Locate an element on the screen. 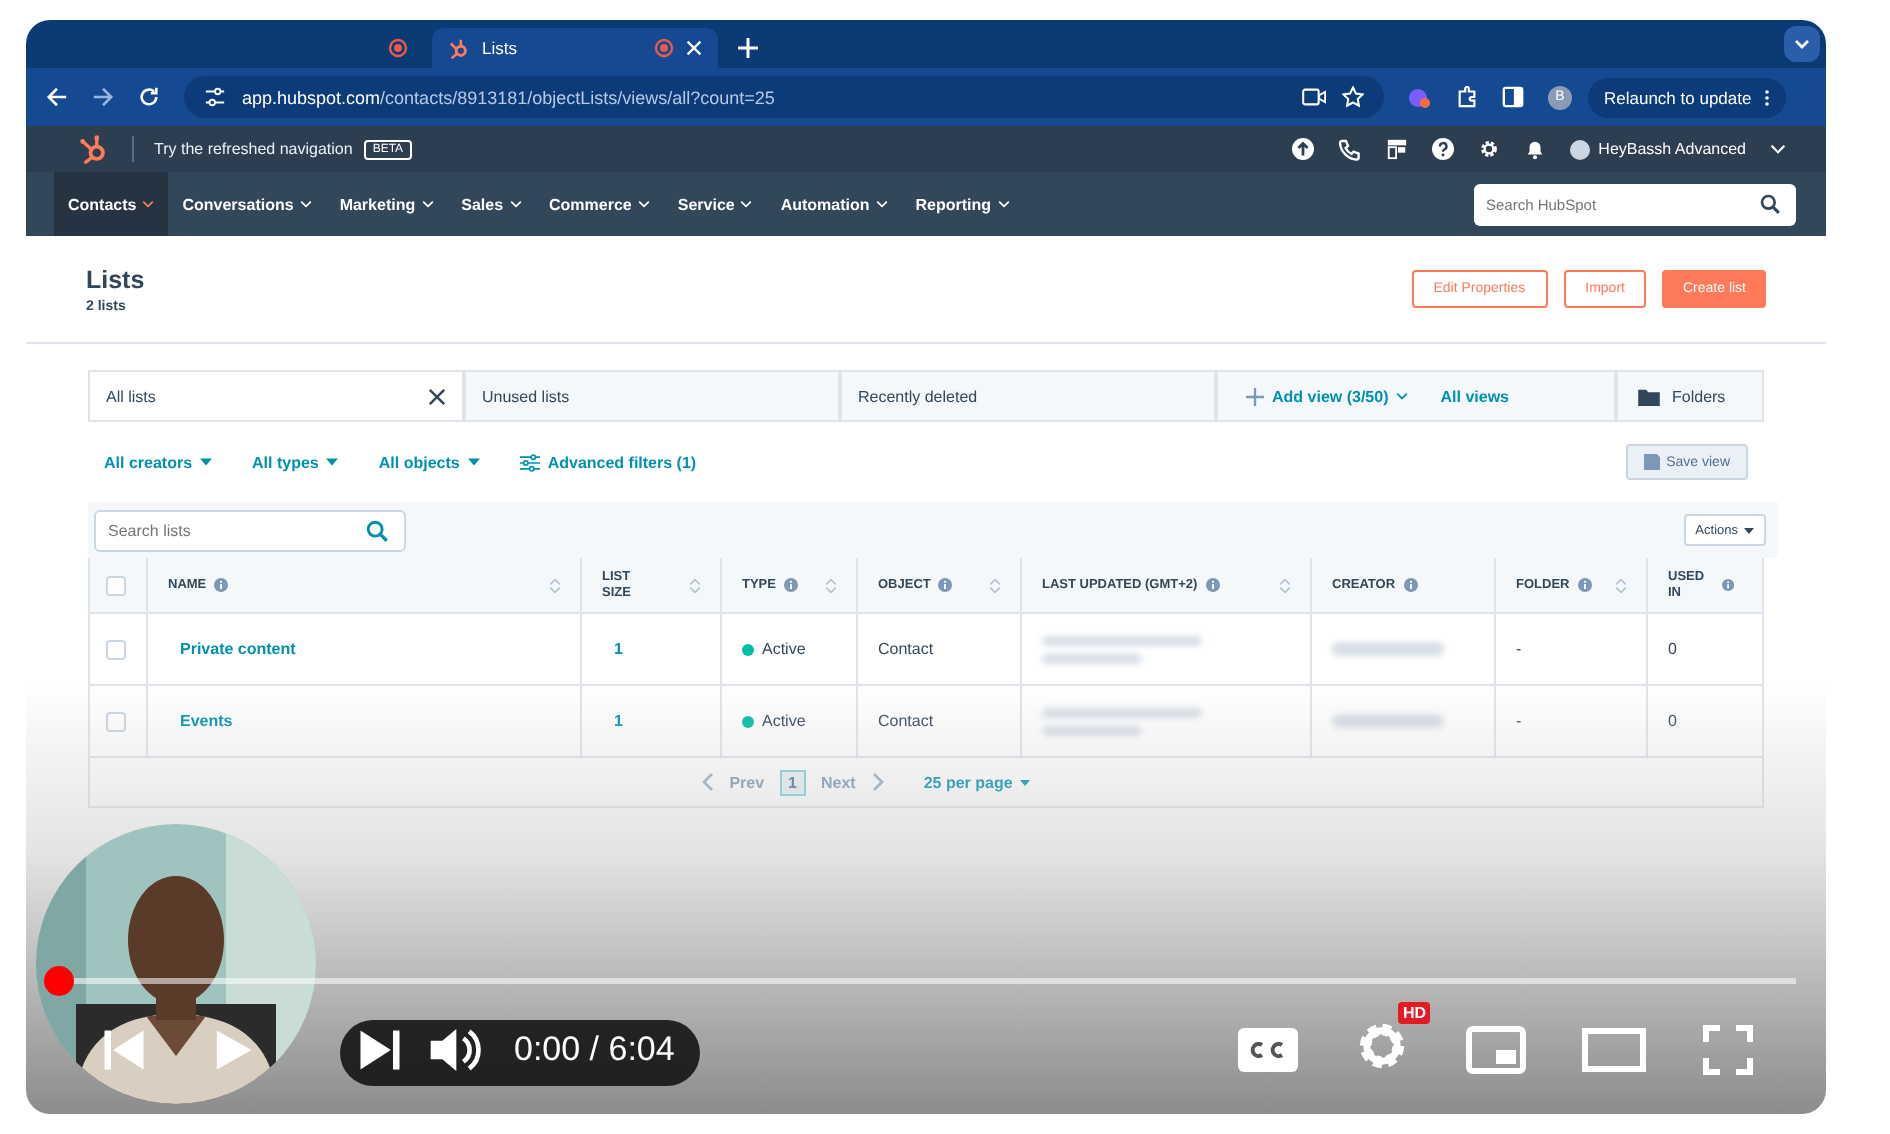  view-tab: All lists is located at coordinates (276, 395).